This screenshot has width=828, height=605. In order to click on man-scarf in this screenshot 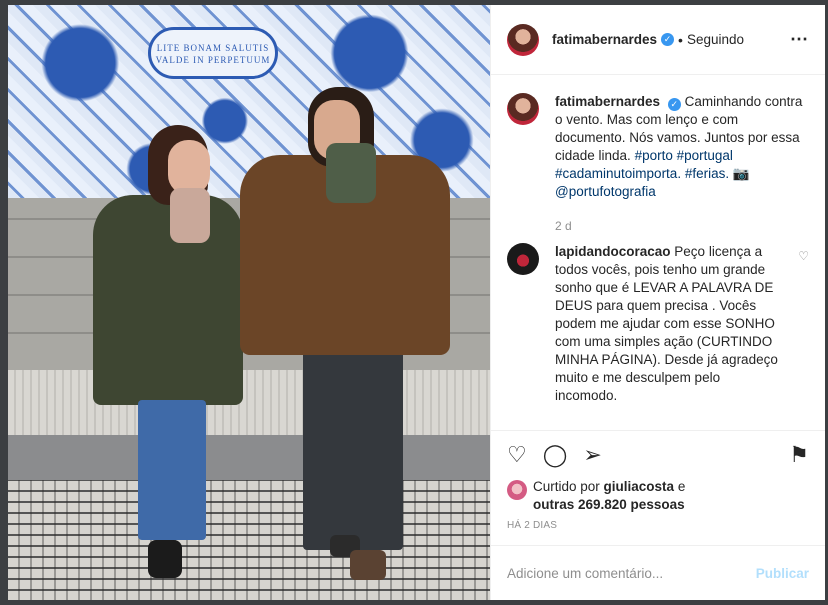, I will do `click(351, 173)`.